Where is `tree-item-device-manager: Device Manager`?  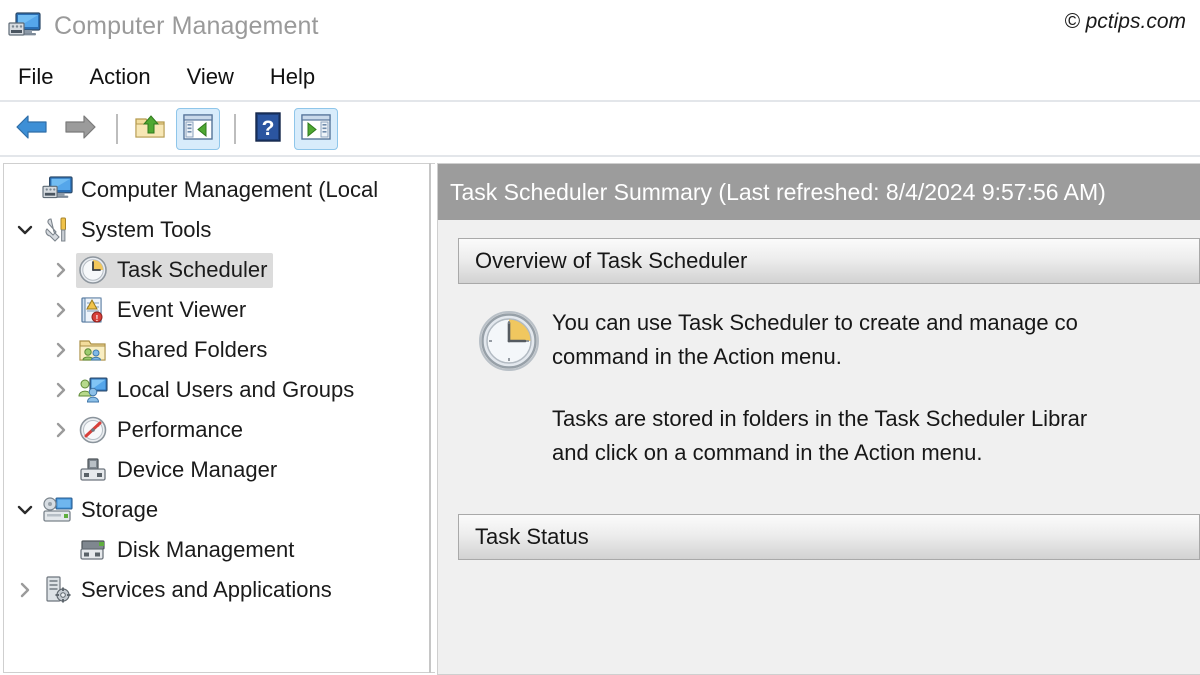 tree-item-device-manager: Device Manager is located at coordinates (215, 470).